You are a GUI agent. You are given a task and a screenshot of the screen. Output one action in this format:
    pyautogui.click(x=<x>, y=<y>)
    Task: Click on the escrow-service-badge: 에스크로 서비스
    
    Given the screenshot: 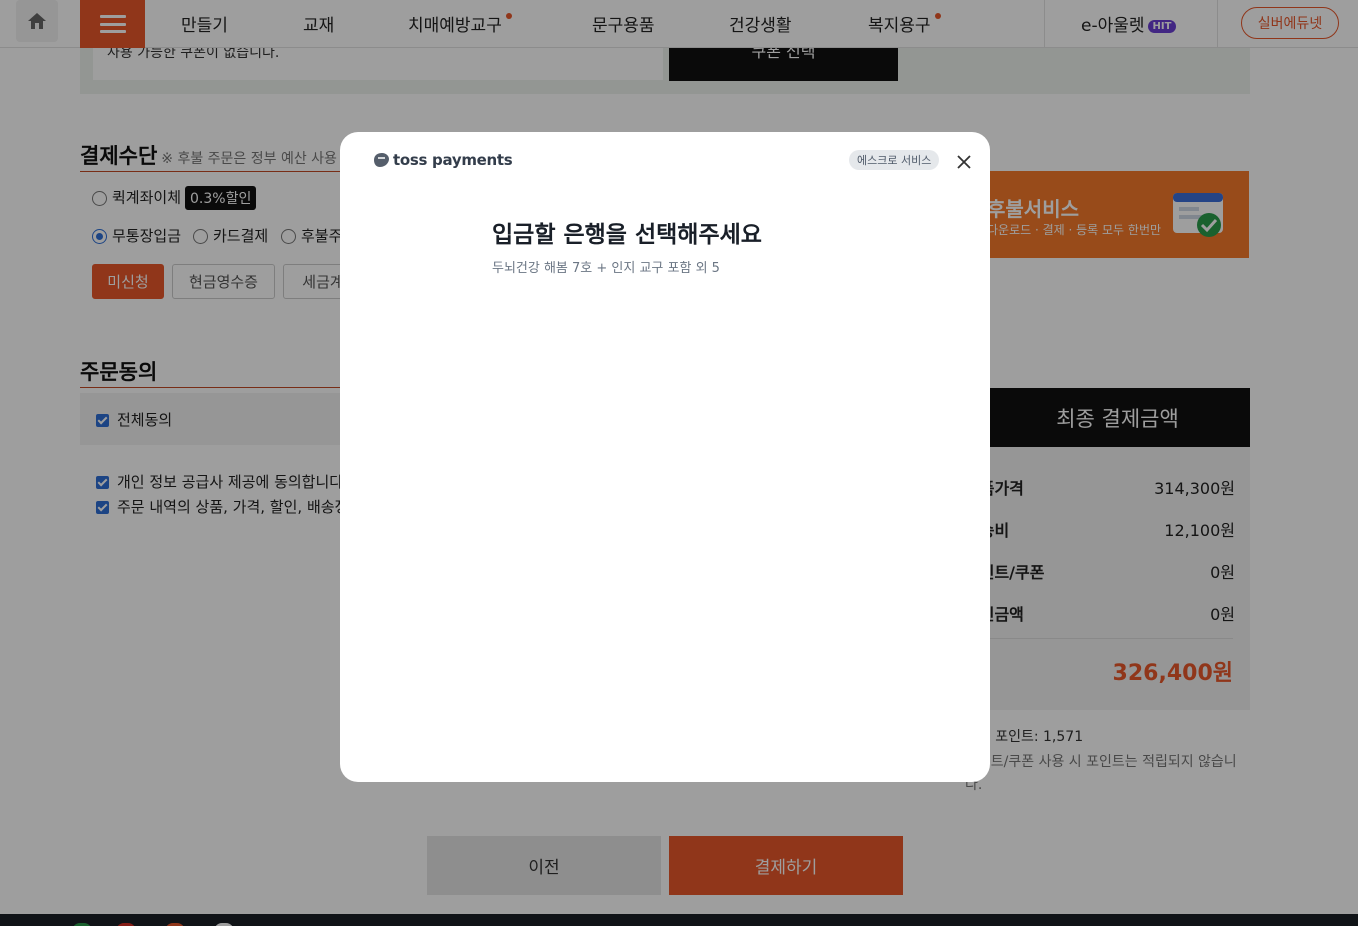 What is the action you would take?
    pyautogui.click(x=894, y=160)
    